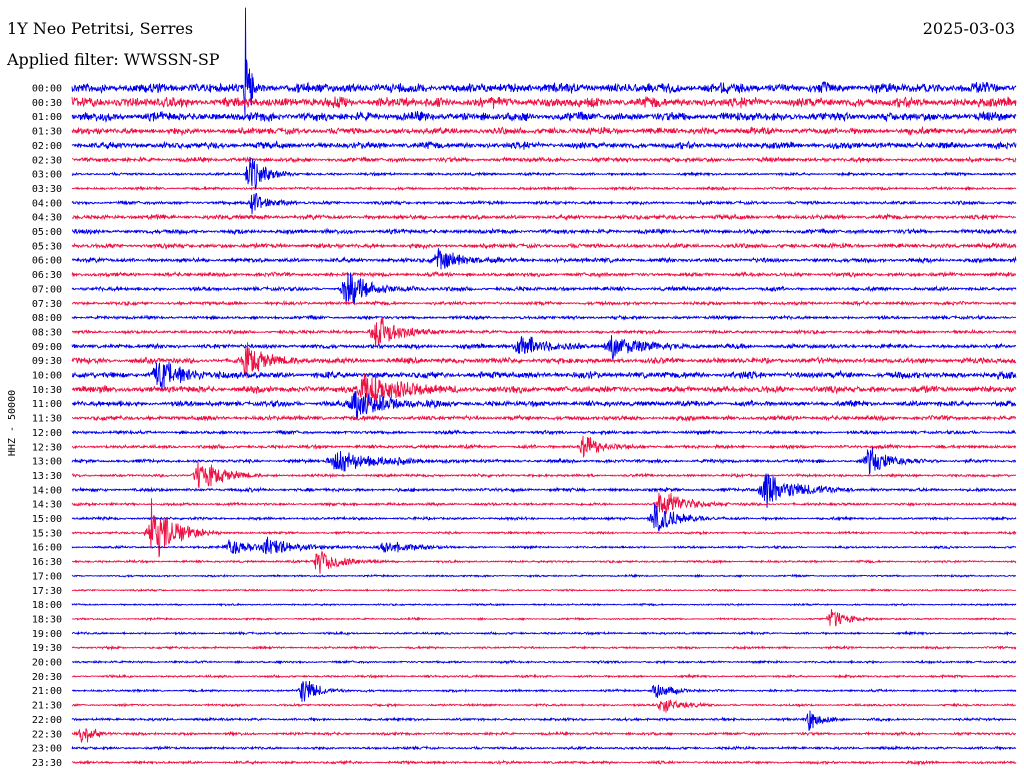  I want to click on time-tick-label: 03:30, so click(47, 189).